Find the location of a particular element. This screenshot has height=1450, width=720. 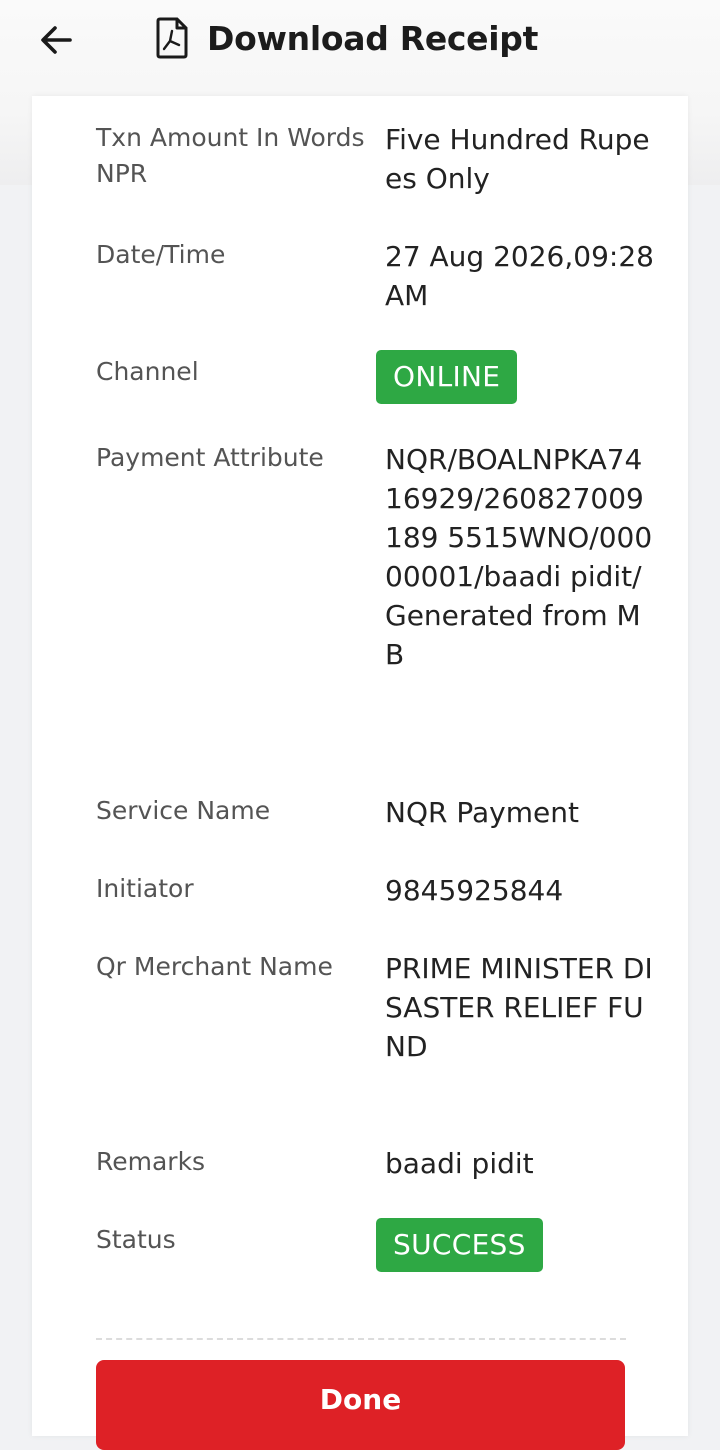

row-label: Initiator is located at coordinates (145, 888).